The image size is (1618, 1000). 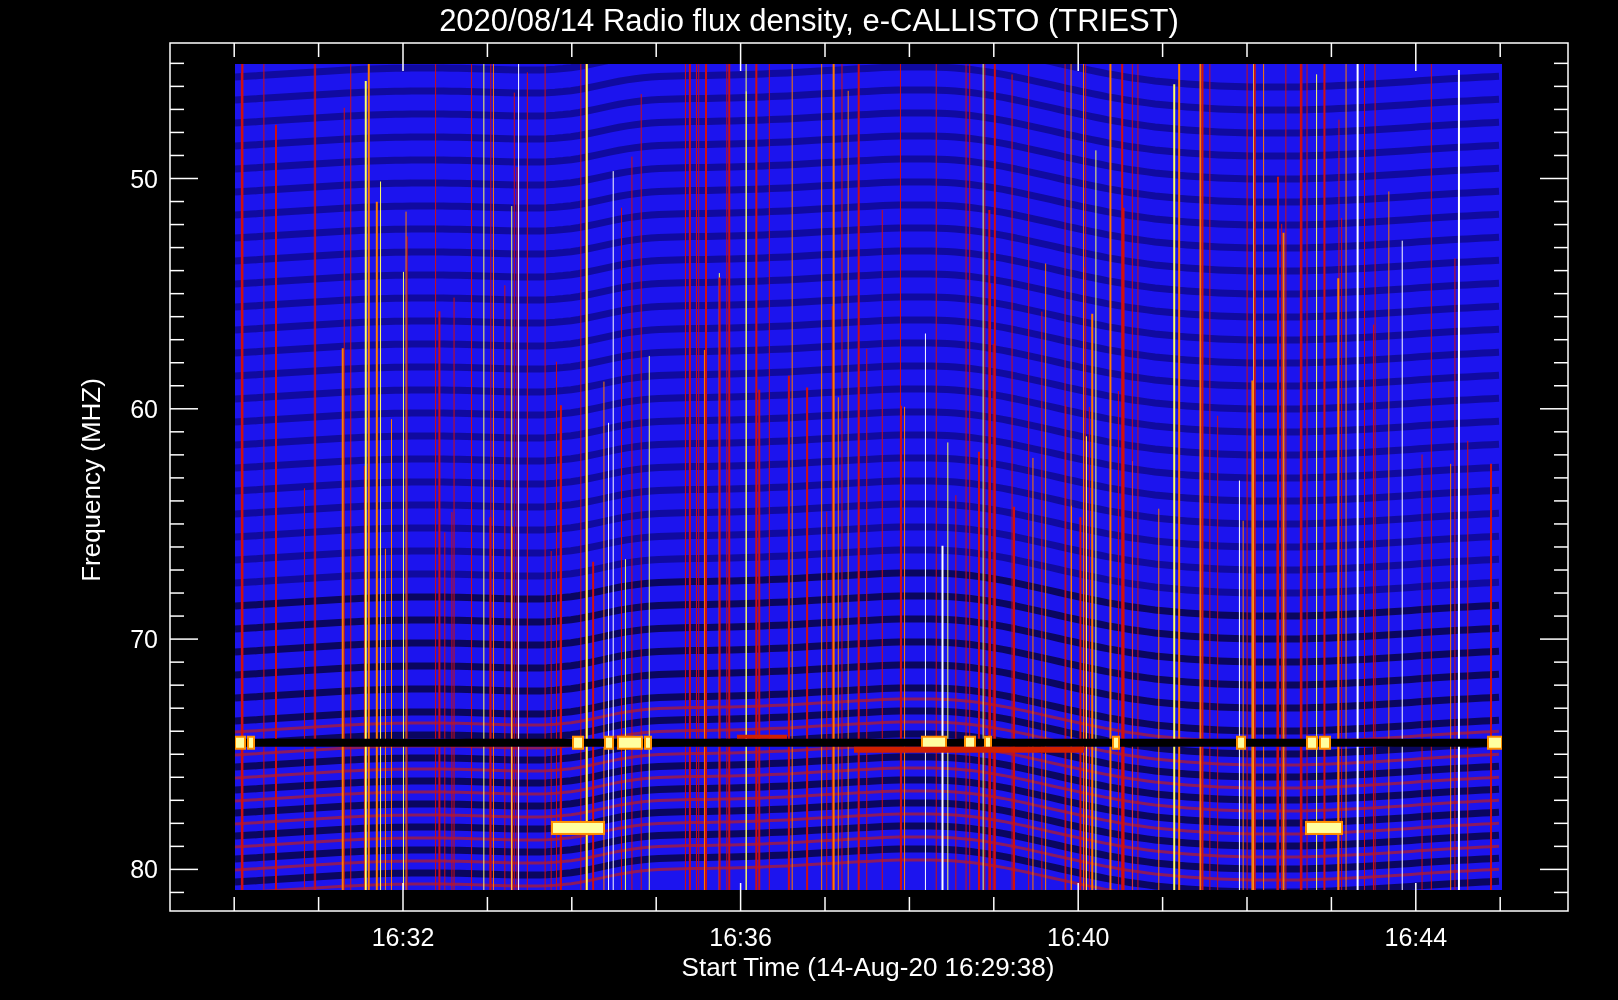 I want to click on x-axis-label: Start Time (14-Aug-20 16:29:38), so click(x=868, y=967).